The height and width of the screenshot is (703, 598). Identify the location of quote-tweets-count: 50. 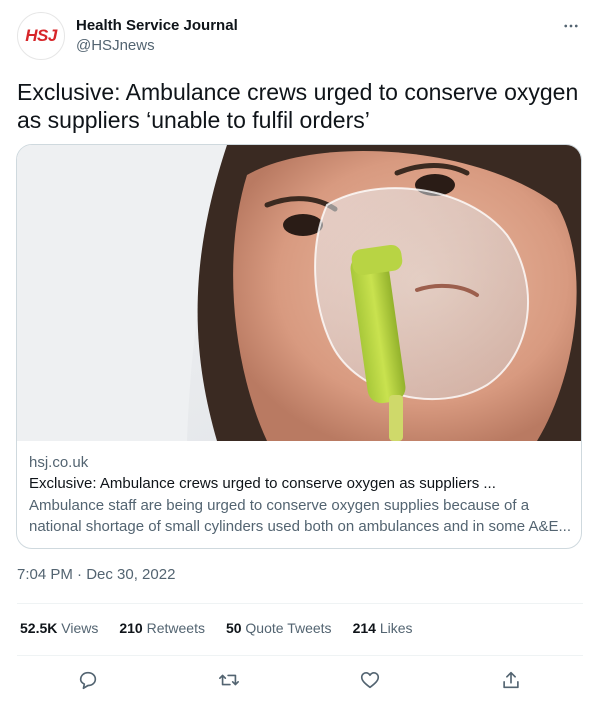
(233, 628).